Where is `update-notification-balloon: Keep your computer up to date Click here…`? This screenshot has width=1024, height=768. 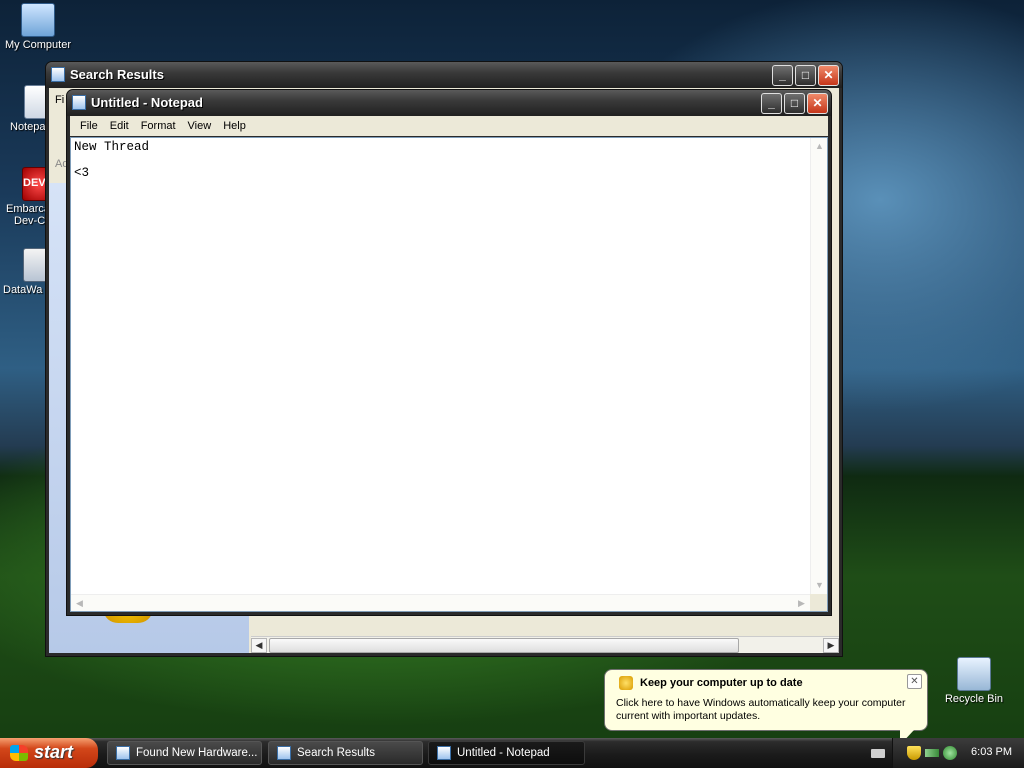 update-notification-balloon: Keep your computer up to date Click here… is located at coordinates (766, 707).